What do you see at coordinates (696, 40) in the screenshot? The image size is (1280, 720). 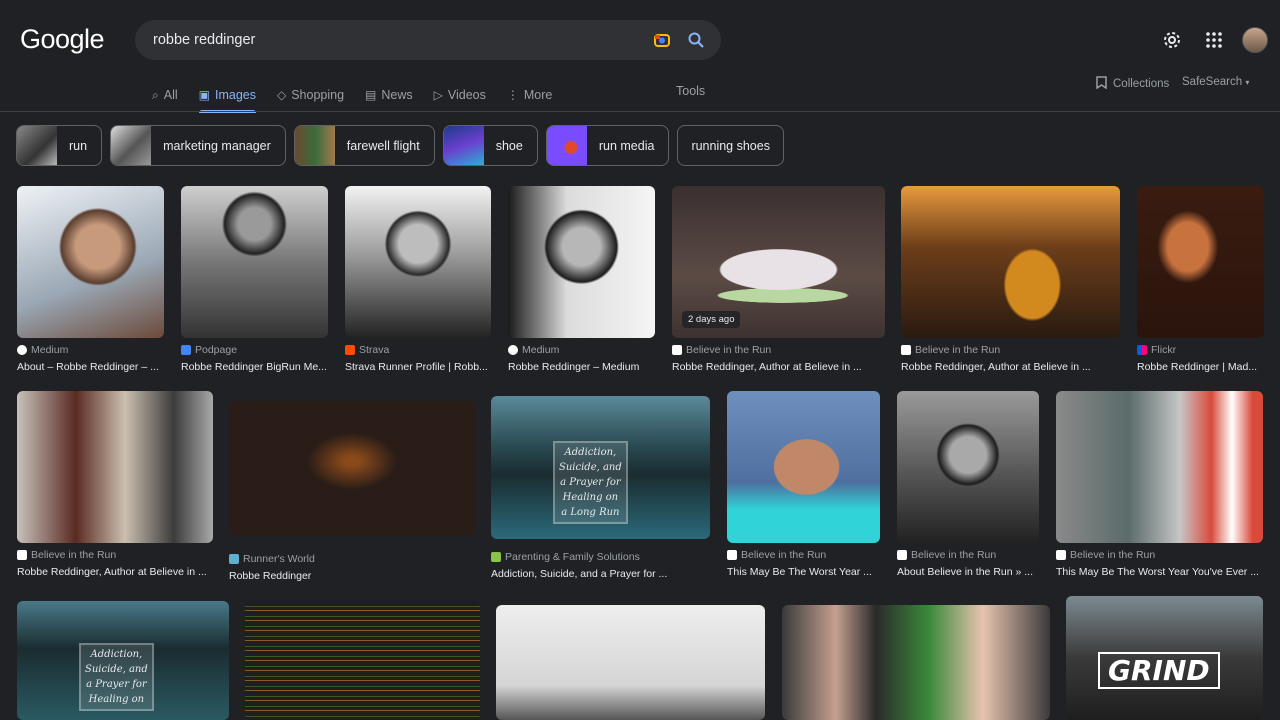 I see `search-icon` at bounding box center [696, 40].